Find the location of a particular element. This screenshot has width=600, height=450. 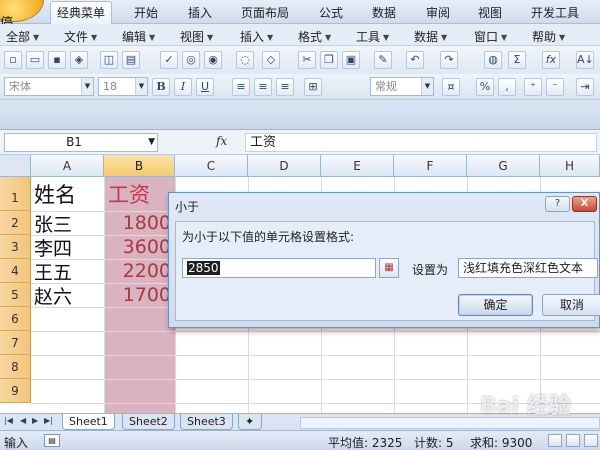

column-header-b: B is located at coordinates (139, 166).